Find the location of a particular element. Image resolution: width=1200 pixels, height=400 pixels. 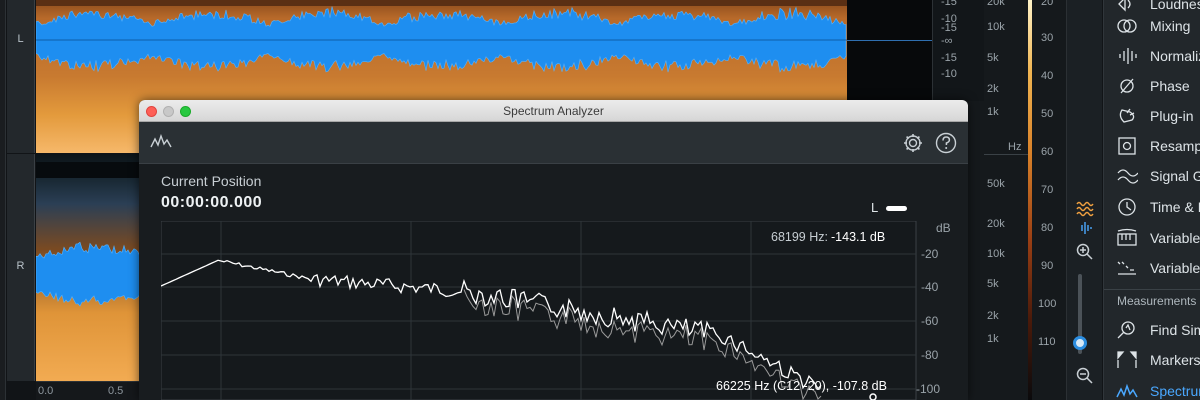

module-label: Resample is located at coordinates (1175, 146).